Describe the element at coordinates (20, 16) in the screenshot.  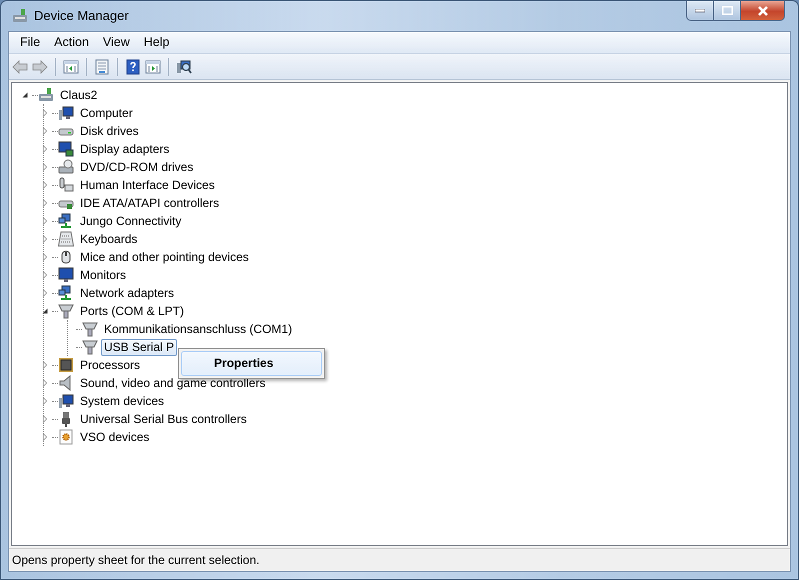
I see `window-icon` at that location.